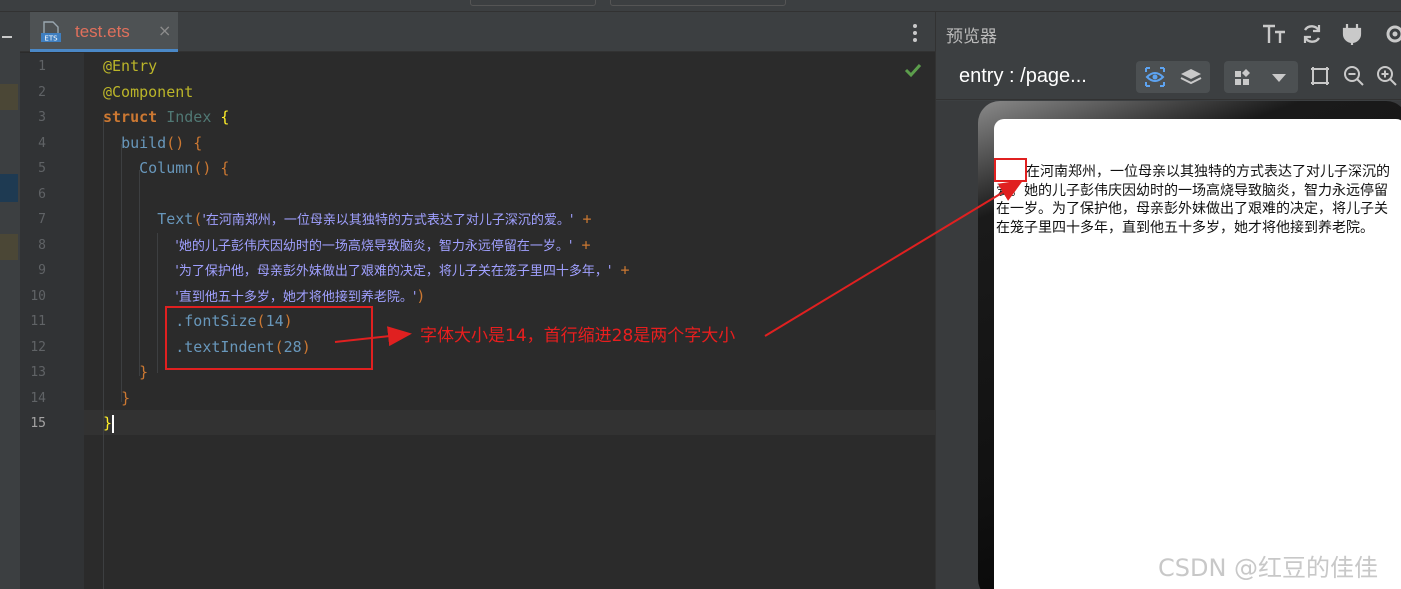 Image resolution: width=1401 pixels, height=589 pixels. Describe the element at coordinates (38, 398) in the screenshot. I see `line-number: 14` at that location.